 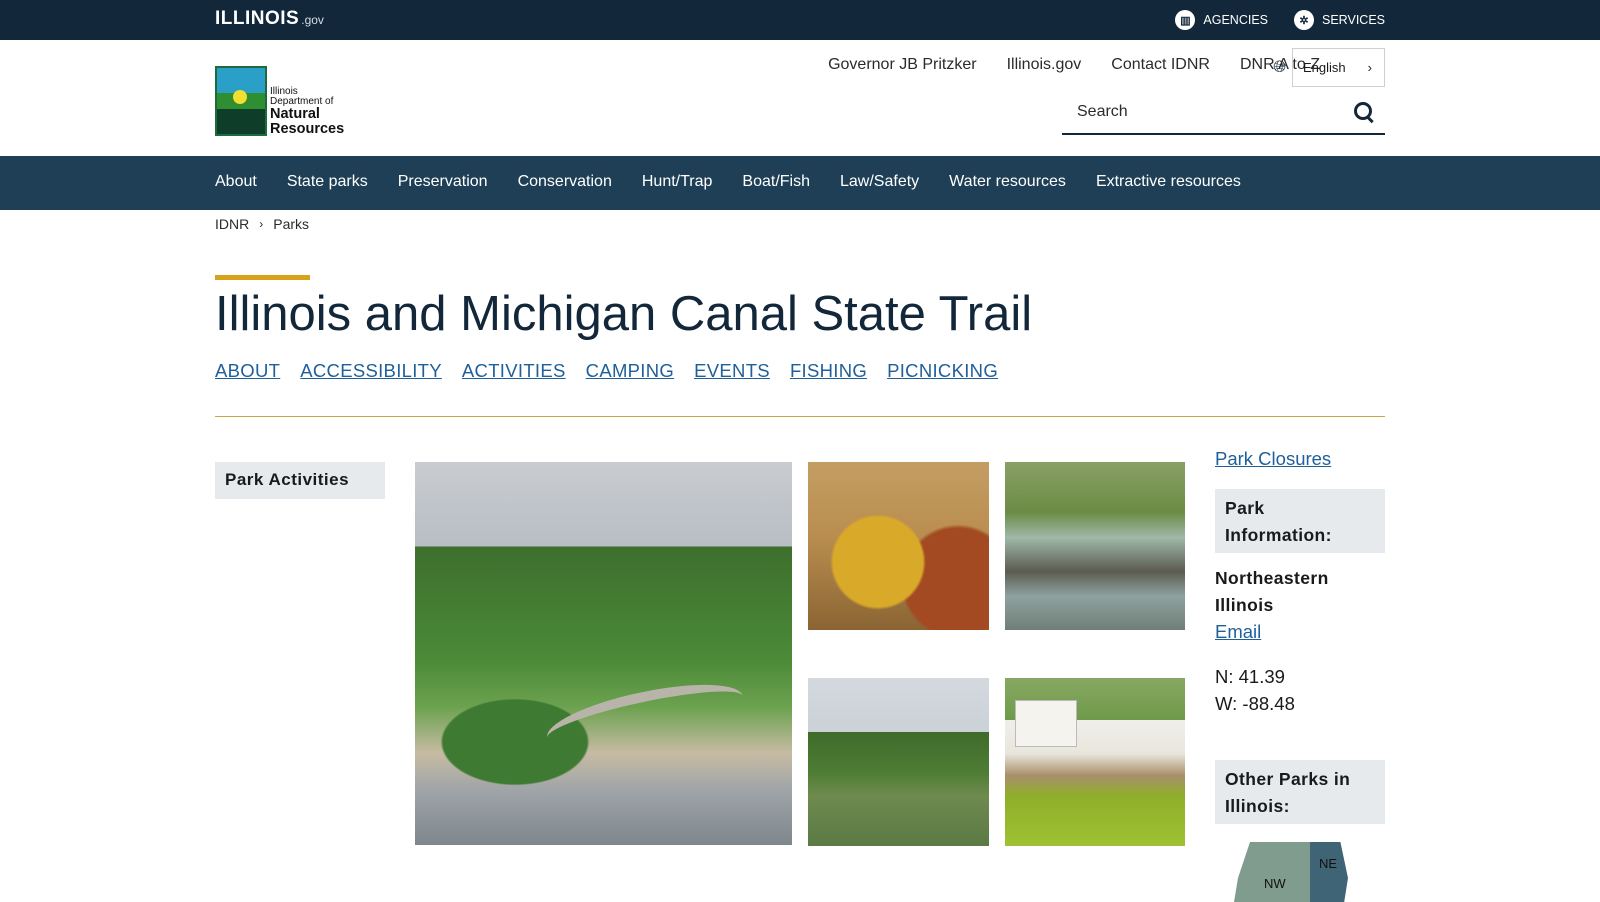 I want to click on building-icon: ▥, so click(x=1185, y=20).